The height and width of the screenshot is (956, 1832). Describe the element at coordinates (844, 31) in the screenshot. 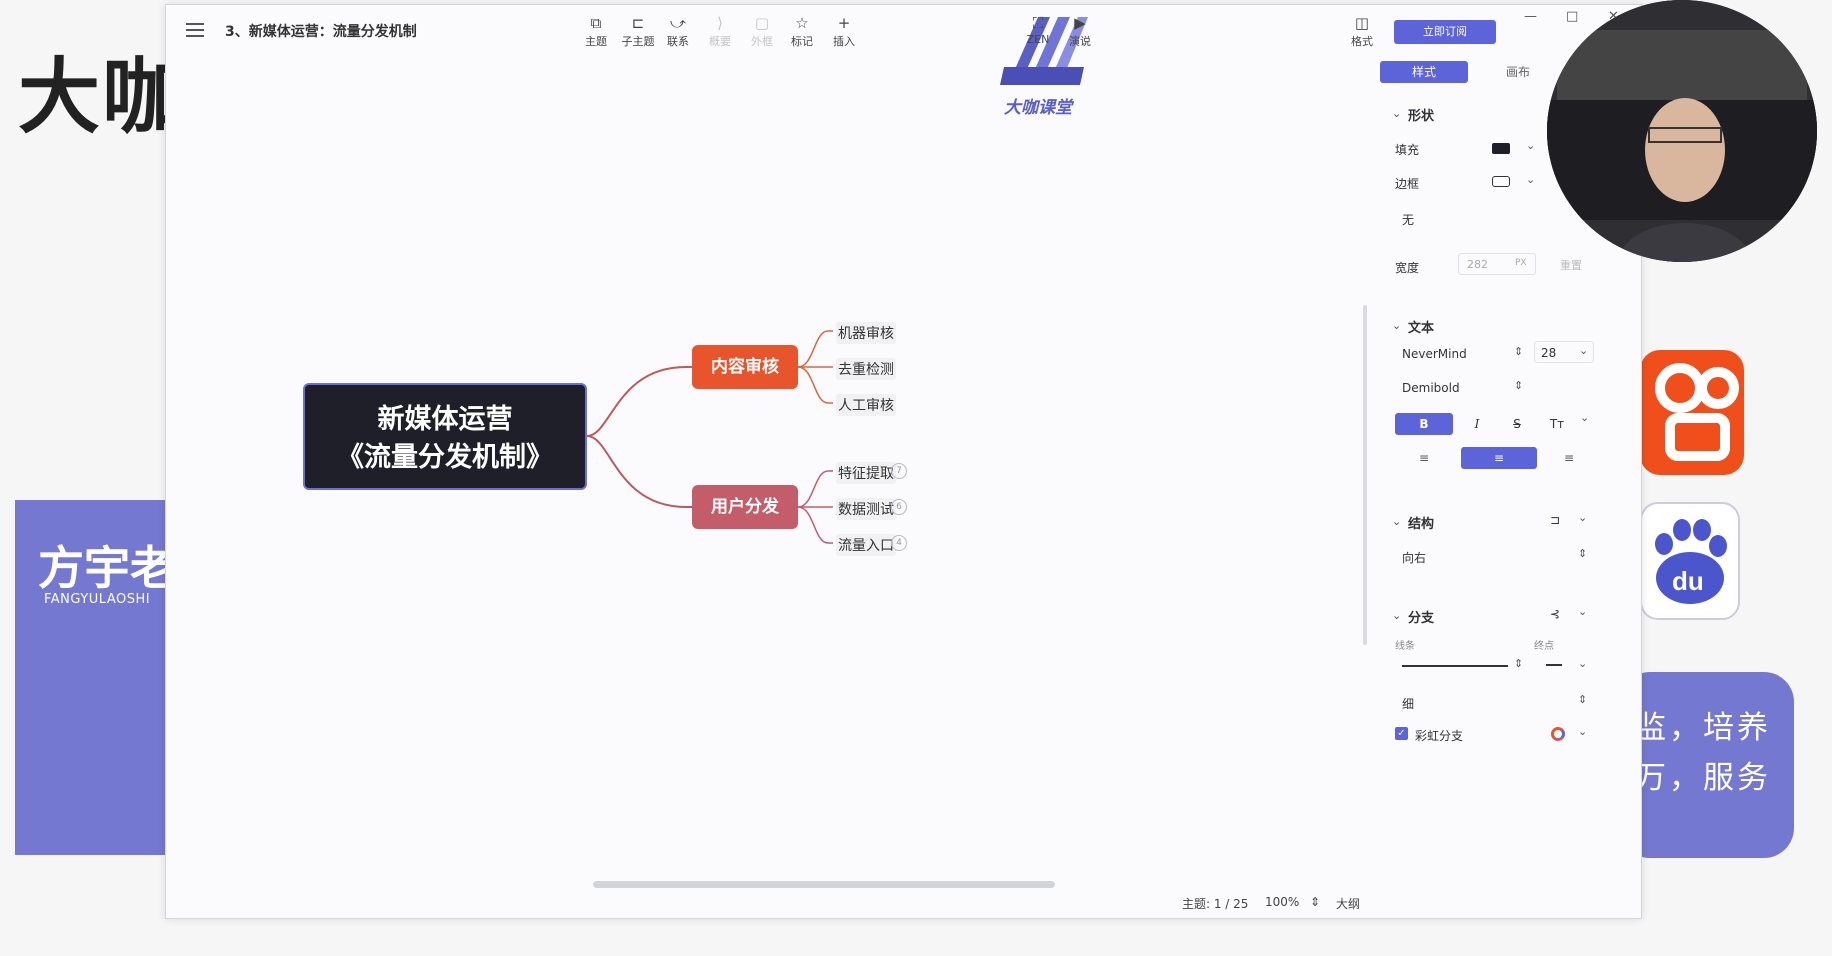

I see `toolbar-insert-button: + 插入` at that location.